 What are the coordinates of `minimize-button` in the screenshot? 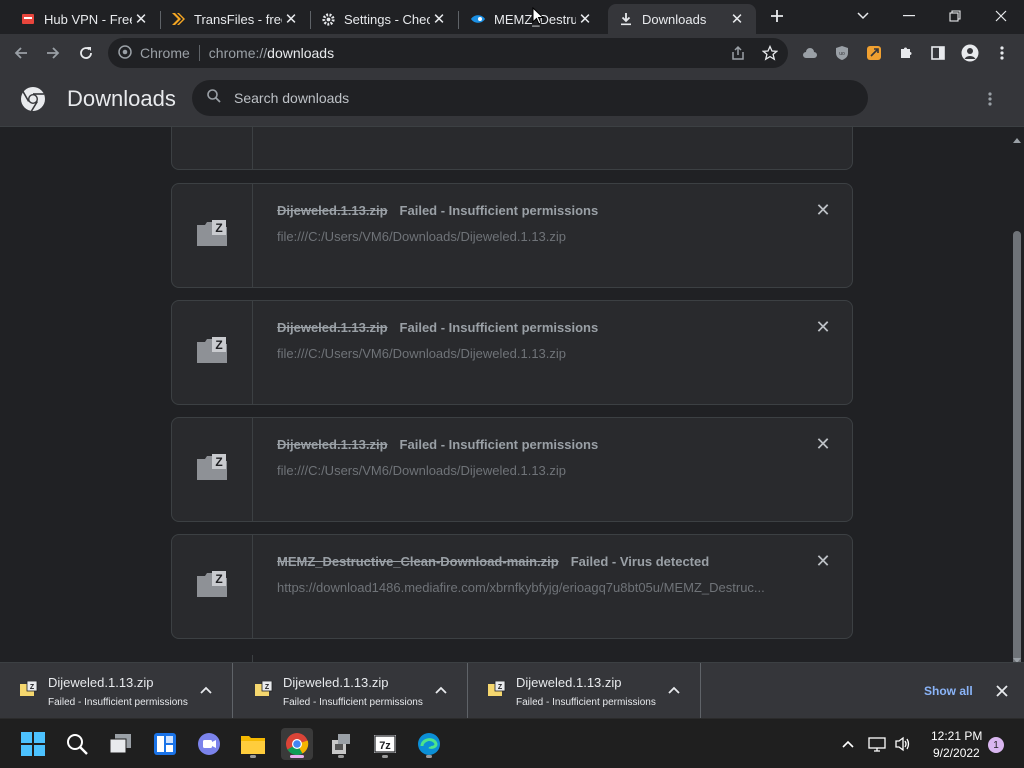 It's located at (909, 16).